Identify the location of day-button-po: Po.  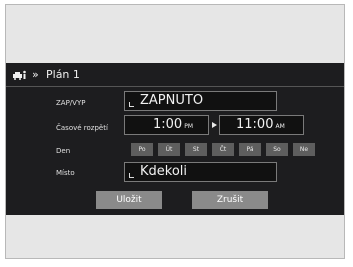
(142, 149).